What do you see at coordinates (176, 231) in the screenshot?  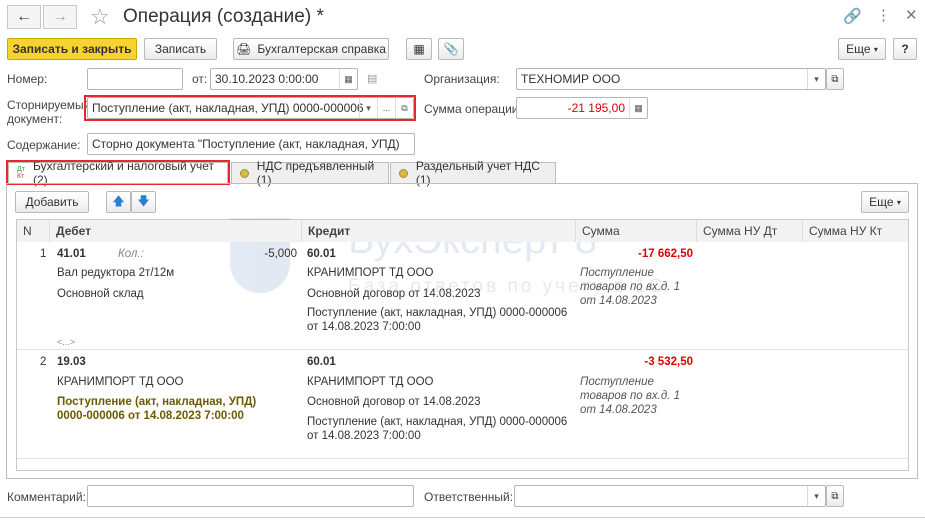 I see `col-debit: Дебет` at bounding box center [176, 231].